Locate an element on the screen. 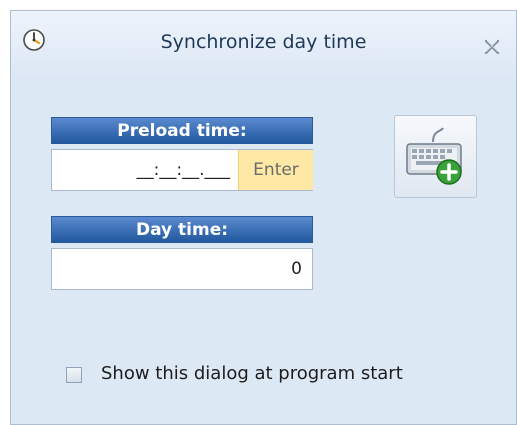 The height and width of the screenshot is (425, 517). day-time-input: 0 is located at coordinates (182, 269).